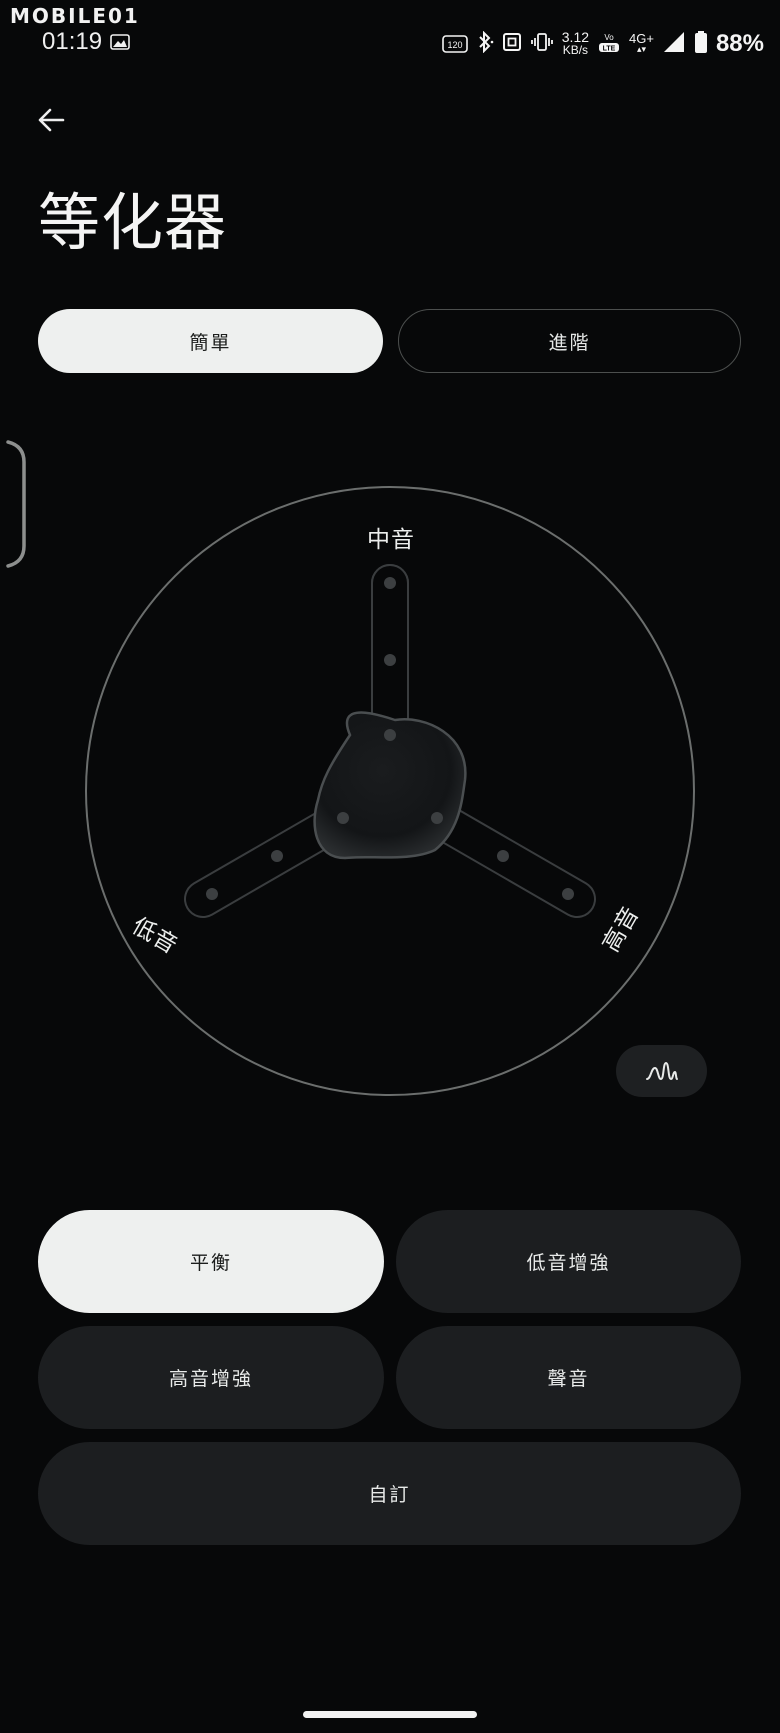  Describe the element at coordinates (343, 818) in the screenshot. I see `blob-bass-dot` at that location.